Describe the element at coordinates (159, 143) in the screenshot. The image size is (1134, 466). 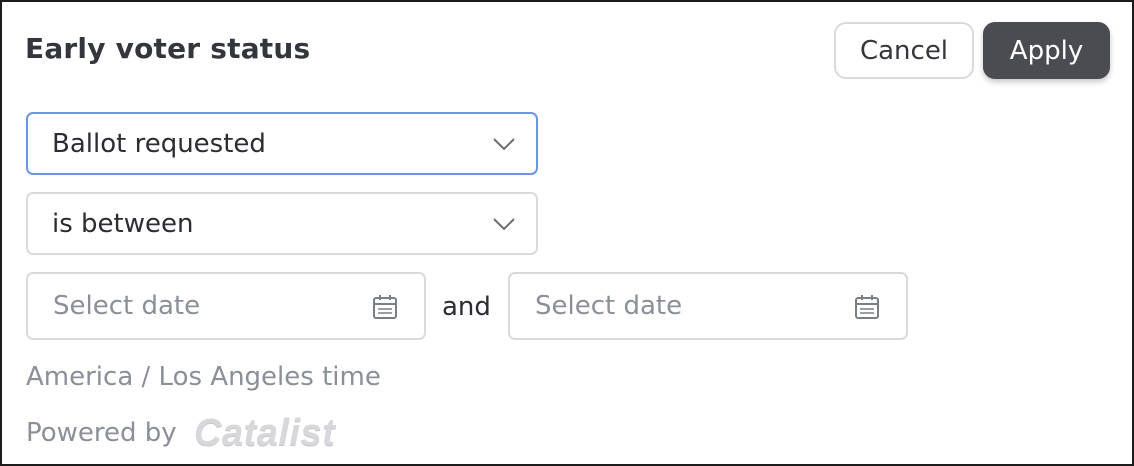
I see `field-select-value: Ballot requested` at that location.